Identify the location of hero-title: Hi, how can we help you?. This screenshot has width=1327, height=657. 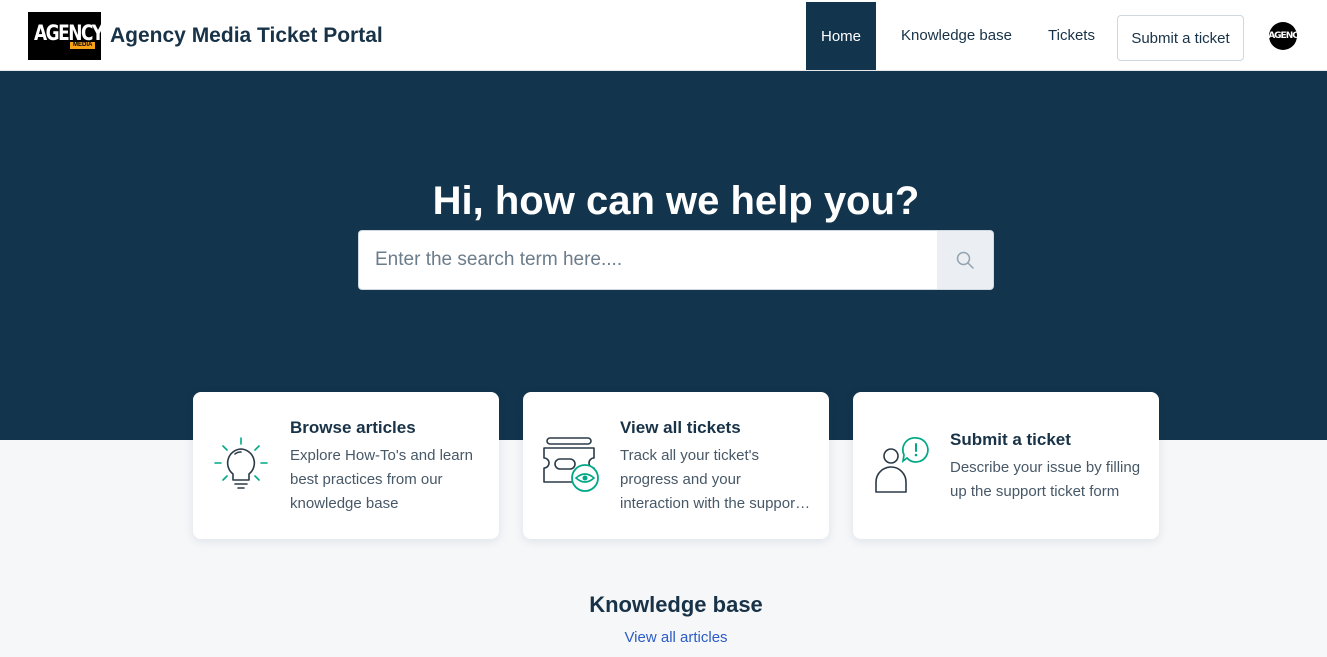
(676, 201).